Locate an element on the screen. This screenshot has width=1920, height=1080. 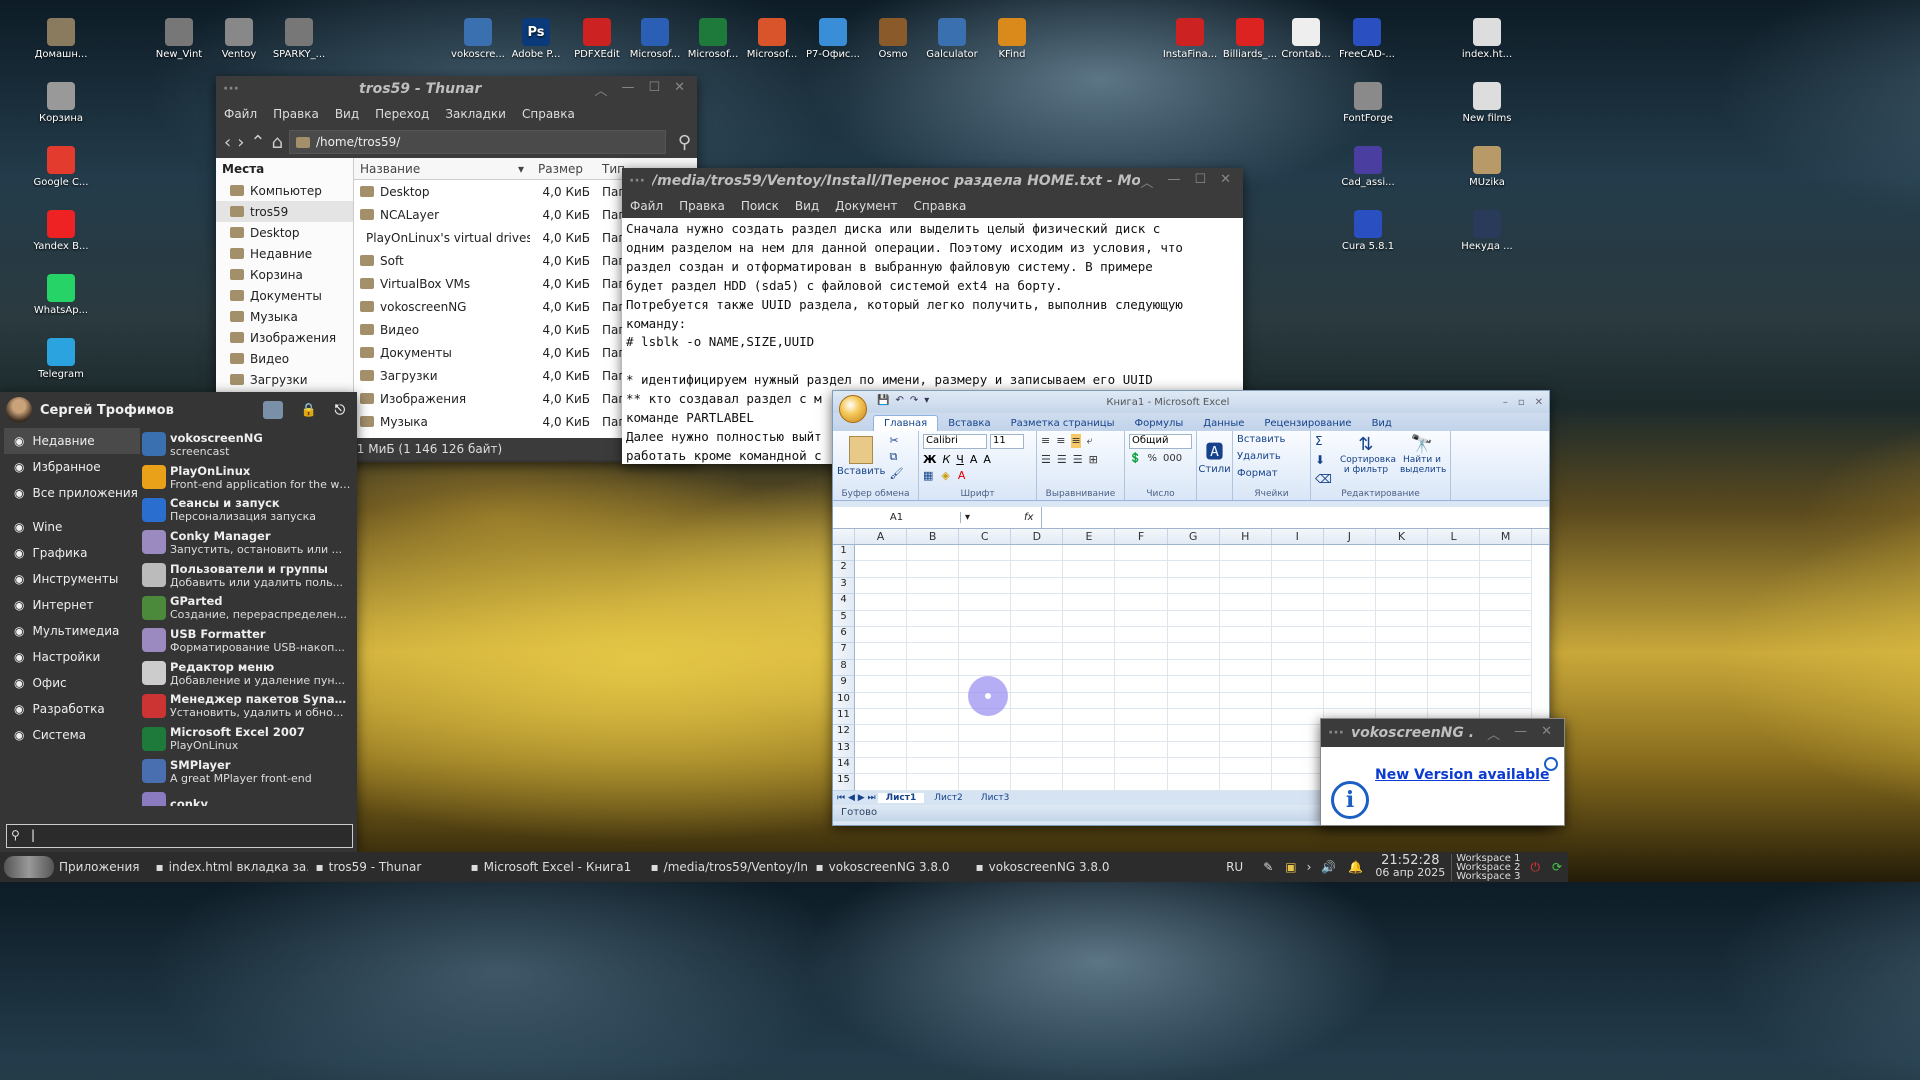
place-item: Изображения is located at coordinates (284, 337).